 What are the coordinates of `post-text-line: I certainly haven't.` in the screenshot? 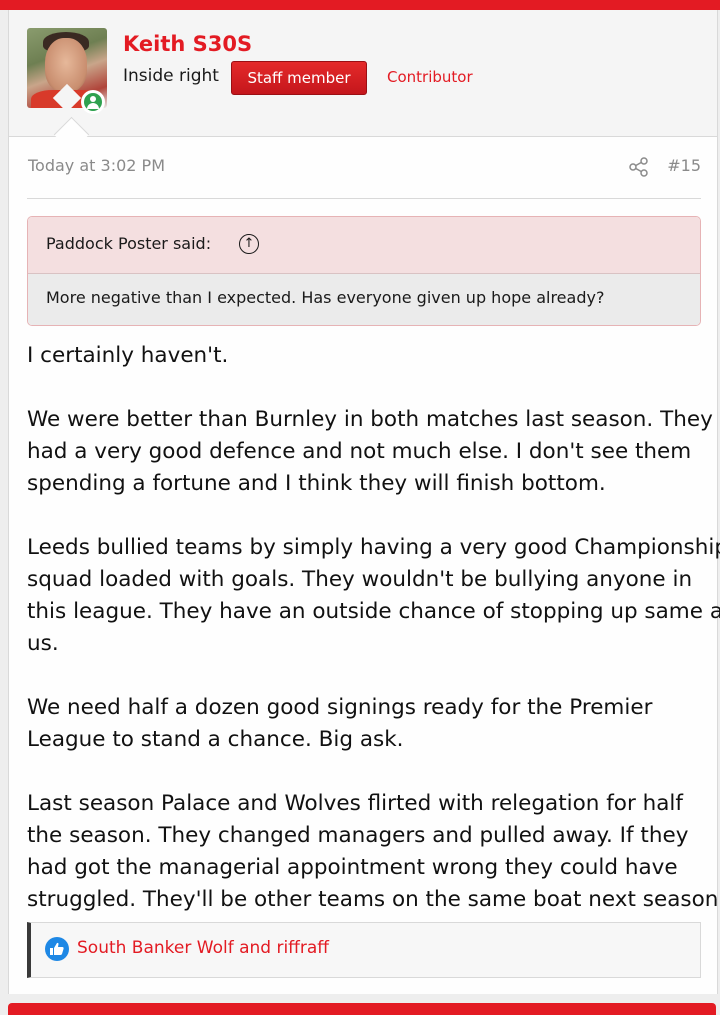 It's located at (128, 355).